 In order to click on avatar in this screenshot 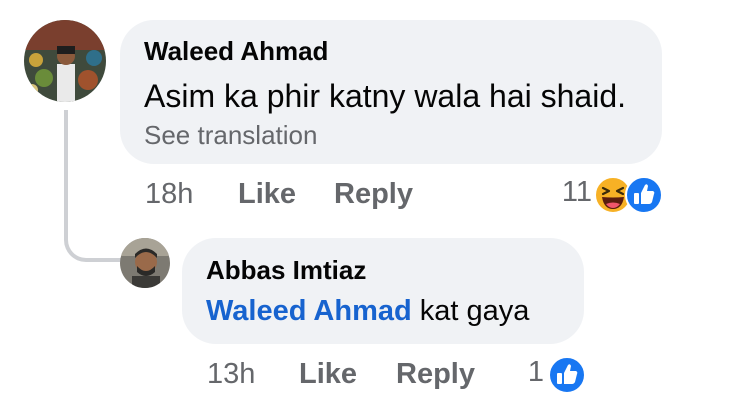, I will do `click(65, 61)`.